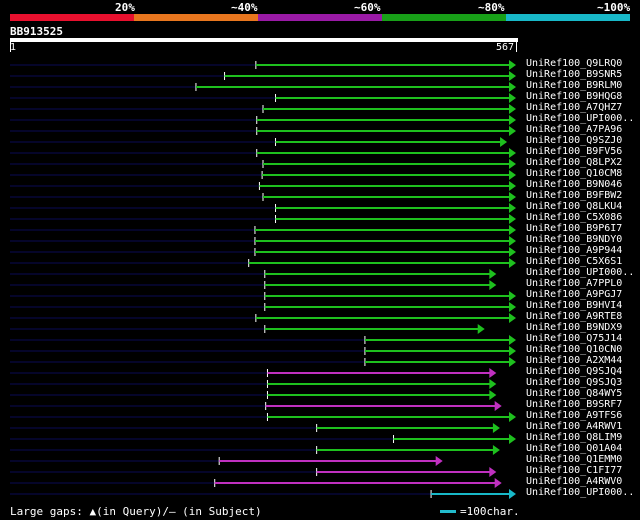 Image resolution: width=640 pixels, height=520 pixels. What do you see at coordinates (574, 349) in the screenshot?
I see `hit-label: UniRef100_Q10CN0` at bounding box center [574, 349].